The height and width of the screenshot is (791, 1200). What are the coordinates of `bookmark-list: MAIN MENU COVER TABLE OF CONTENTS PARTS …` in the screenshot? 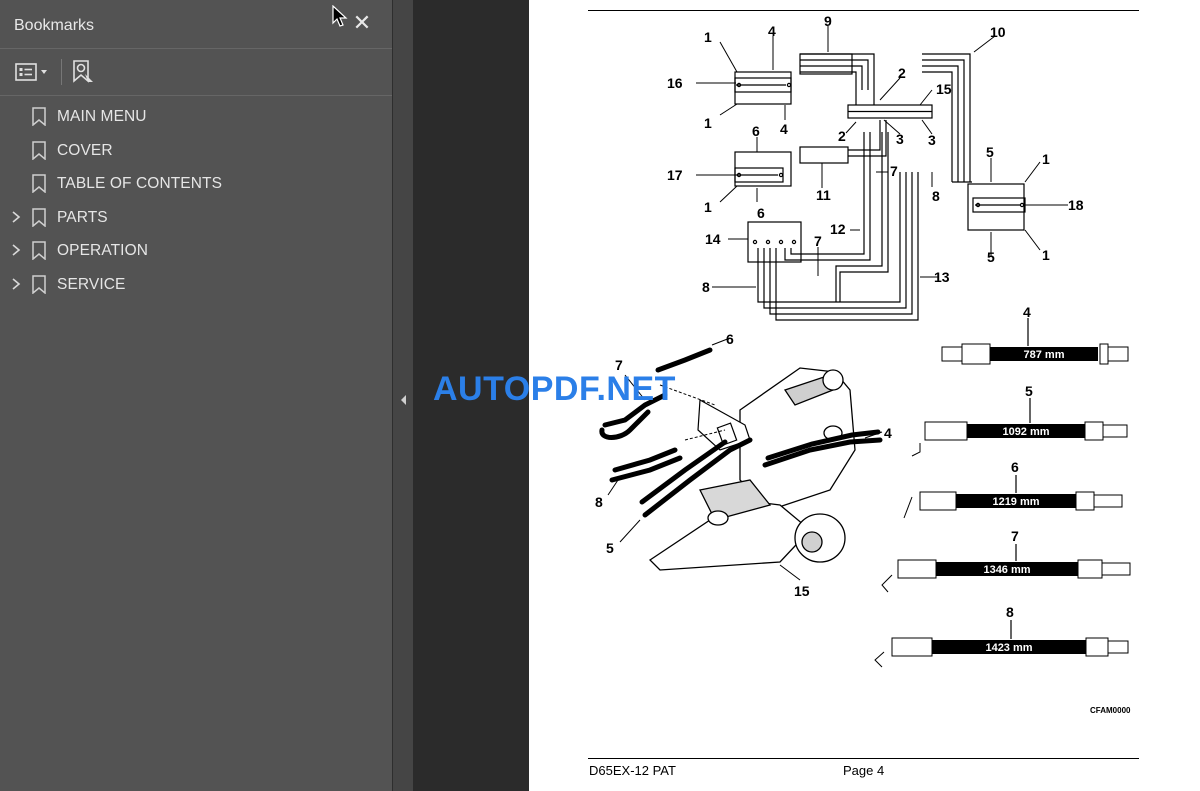 It's located at (196, 200).